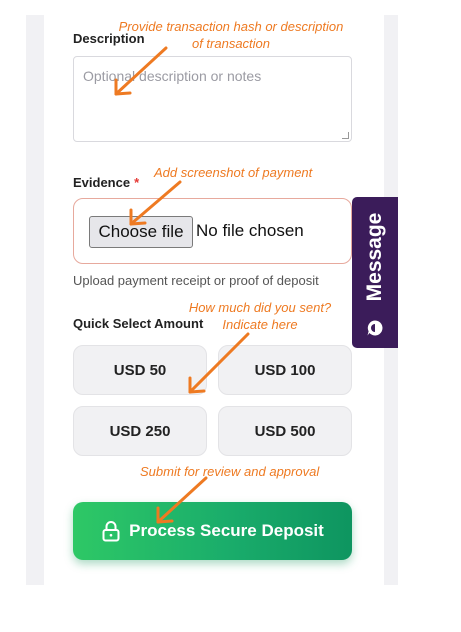  I want to click on evidence-file-input: Choose file No file chosen, so click(212, 231).